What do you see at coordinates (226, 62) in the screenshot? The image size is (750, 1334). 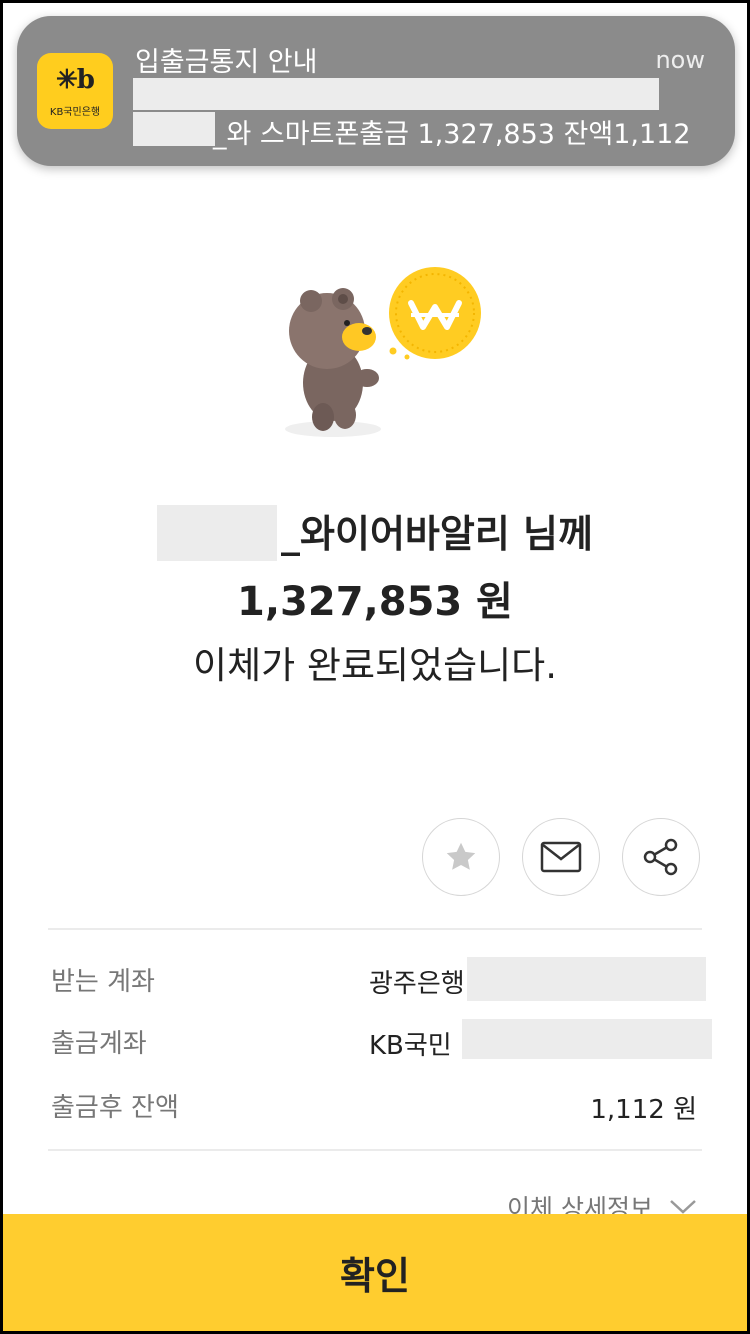 I see `notification-title: 입출금통지 안내` at bounding box center [226, 62].